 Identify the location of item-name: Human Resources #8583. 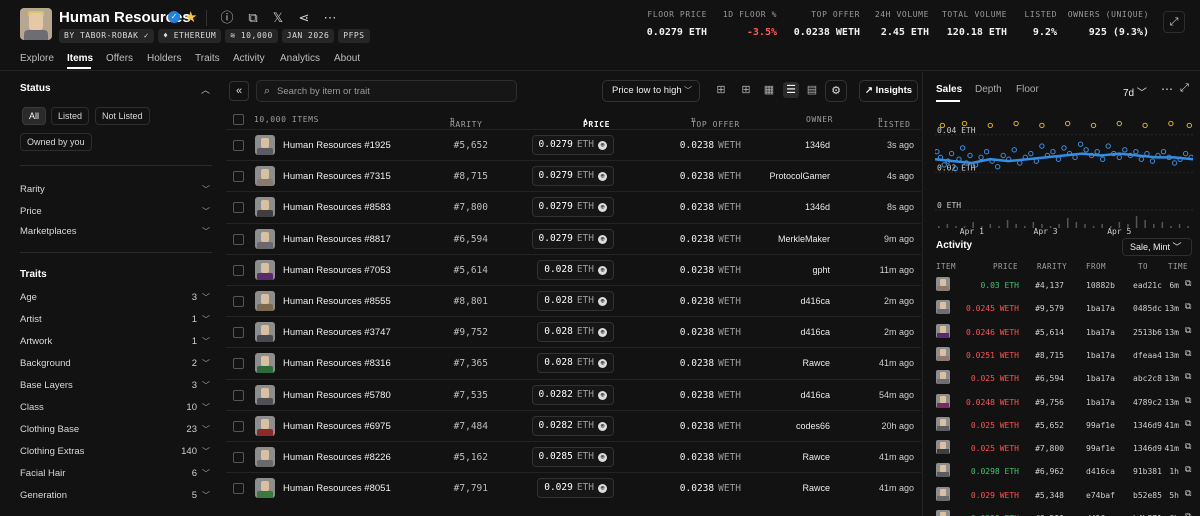
(337, 207).